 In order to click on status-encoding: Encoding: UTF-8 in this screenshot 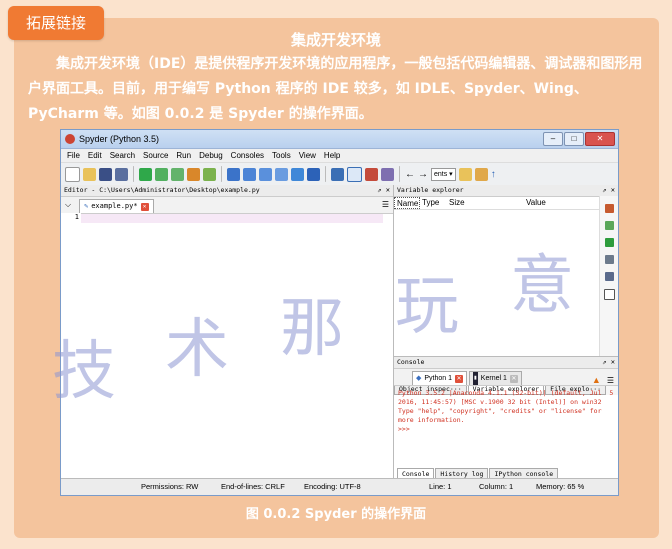, I will do `click(332, 486)`.